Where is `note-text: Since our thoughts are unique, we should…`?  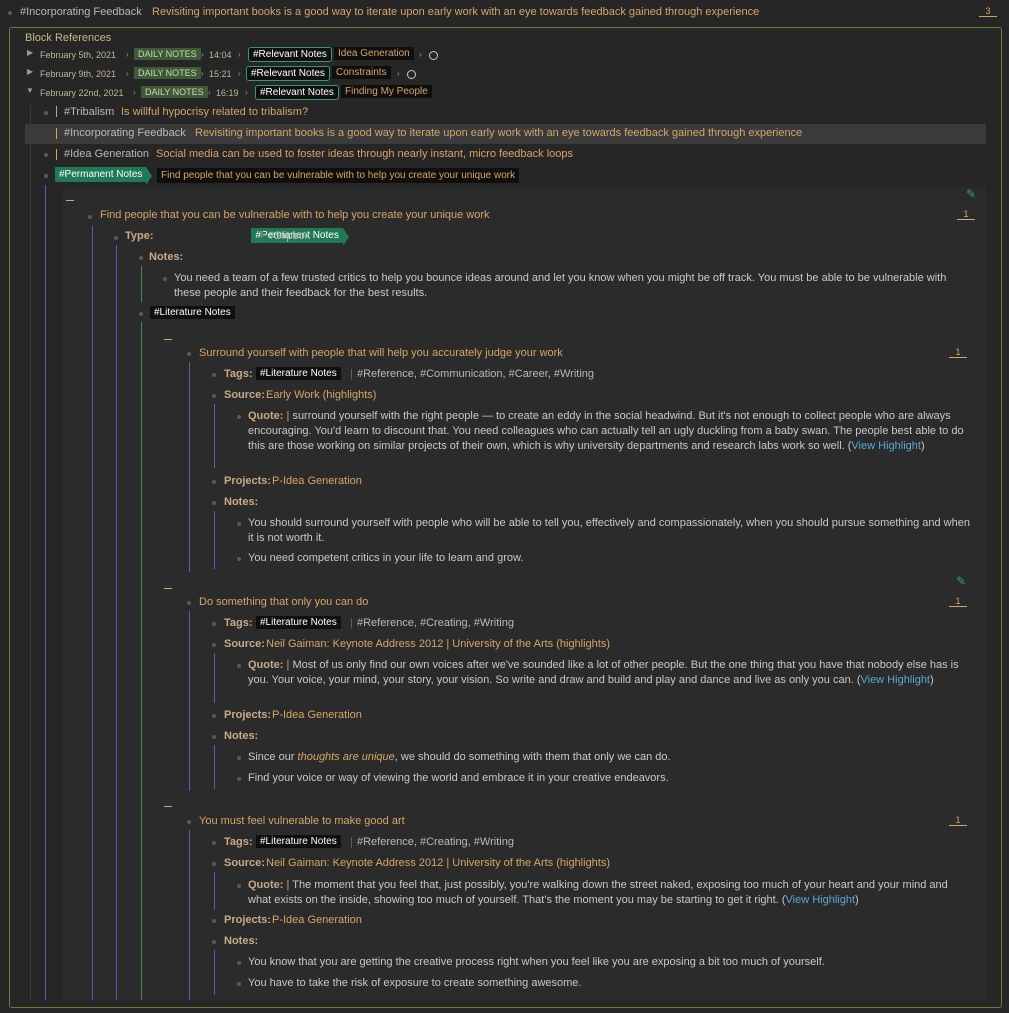 note-text: Since our thoughts are unique, we should… is located at coordinates (610, 757).